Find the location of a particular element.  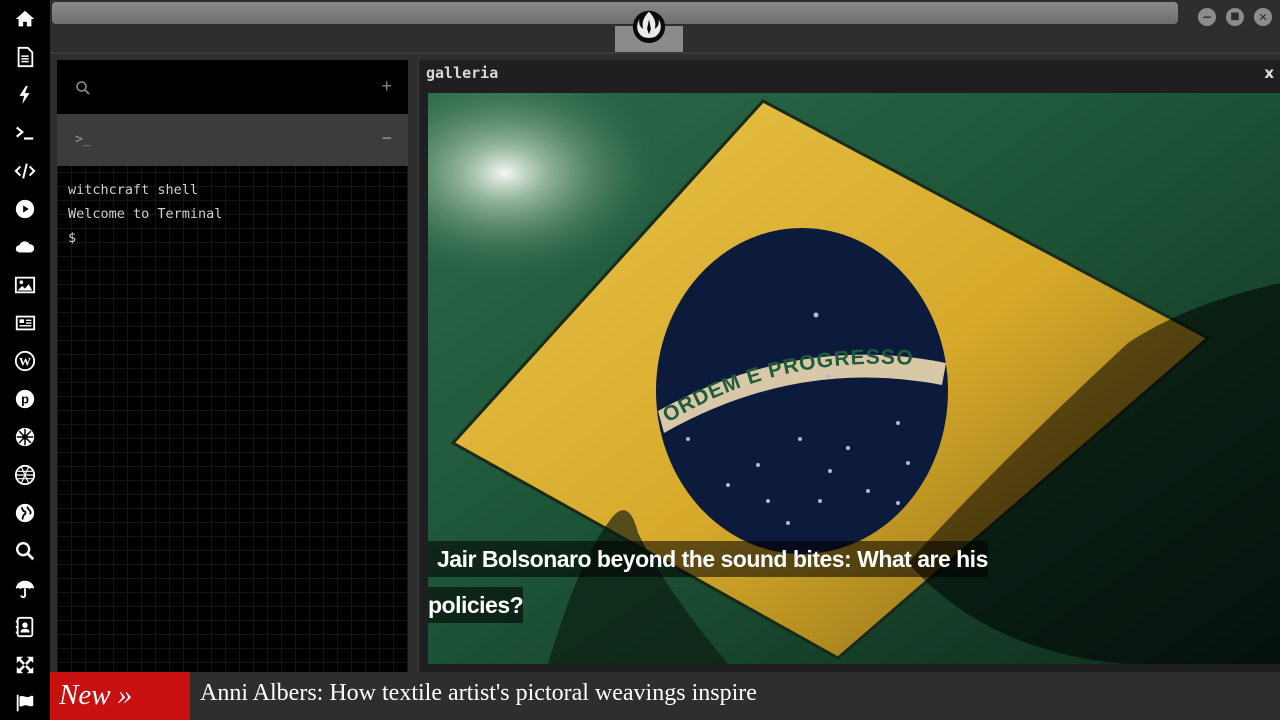

svg-text: W is located at coordinates (25, 362).